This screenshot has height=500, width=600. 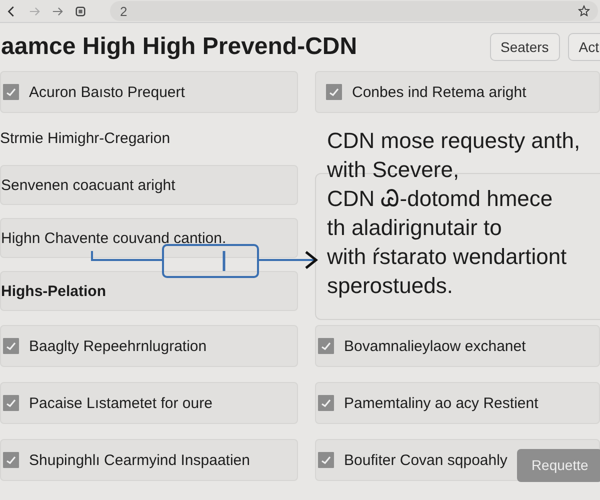 I want to click on option-row: Boufiter Covan sqpoahly Requette, so click(x=457, y=460).